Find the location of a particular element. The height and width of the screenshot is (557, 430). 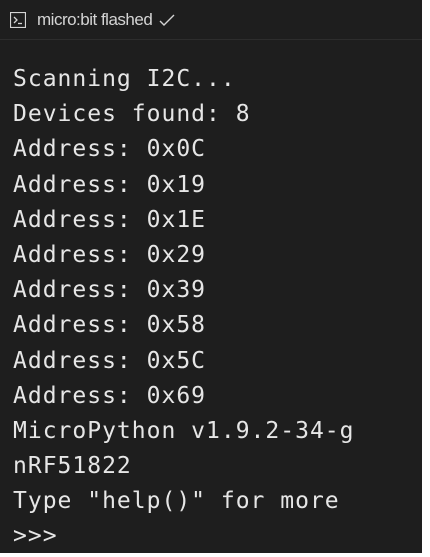

terminal-icon is located at coordinates (18, 19).